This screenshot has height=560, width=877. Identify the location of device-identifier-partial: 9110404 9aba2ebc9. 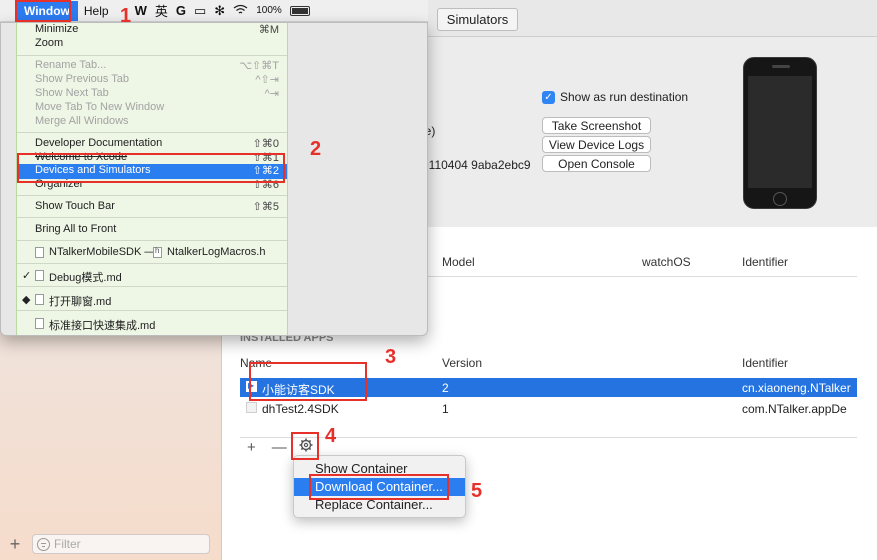
(476, 165).